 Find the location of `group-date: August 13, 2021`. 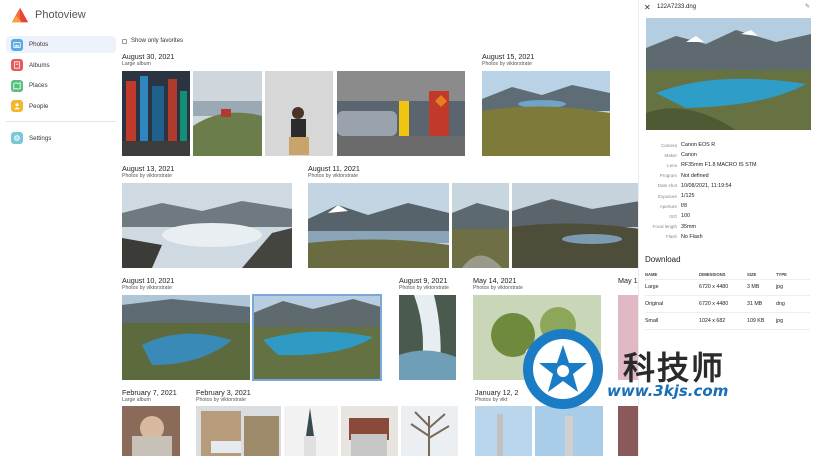

group-date: August 13, 2021 is located at coordinates (148, 168).